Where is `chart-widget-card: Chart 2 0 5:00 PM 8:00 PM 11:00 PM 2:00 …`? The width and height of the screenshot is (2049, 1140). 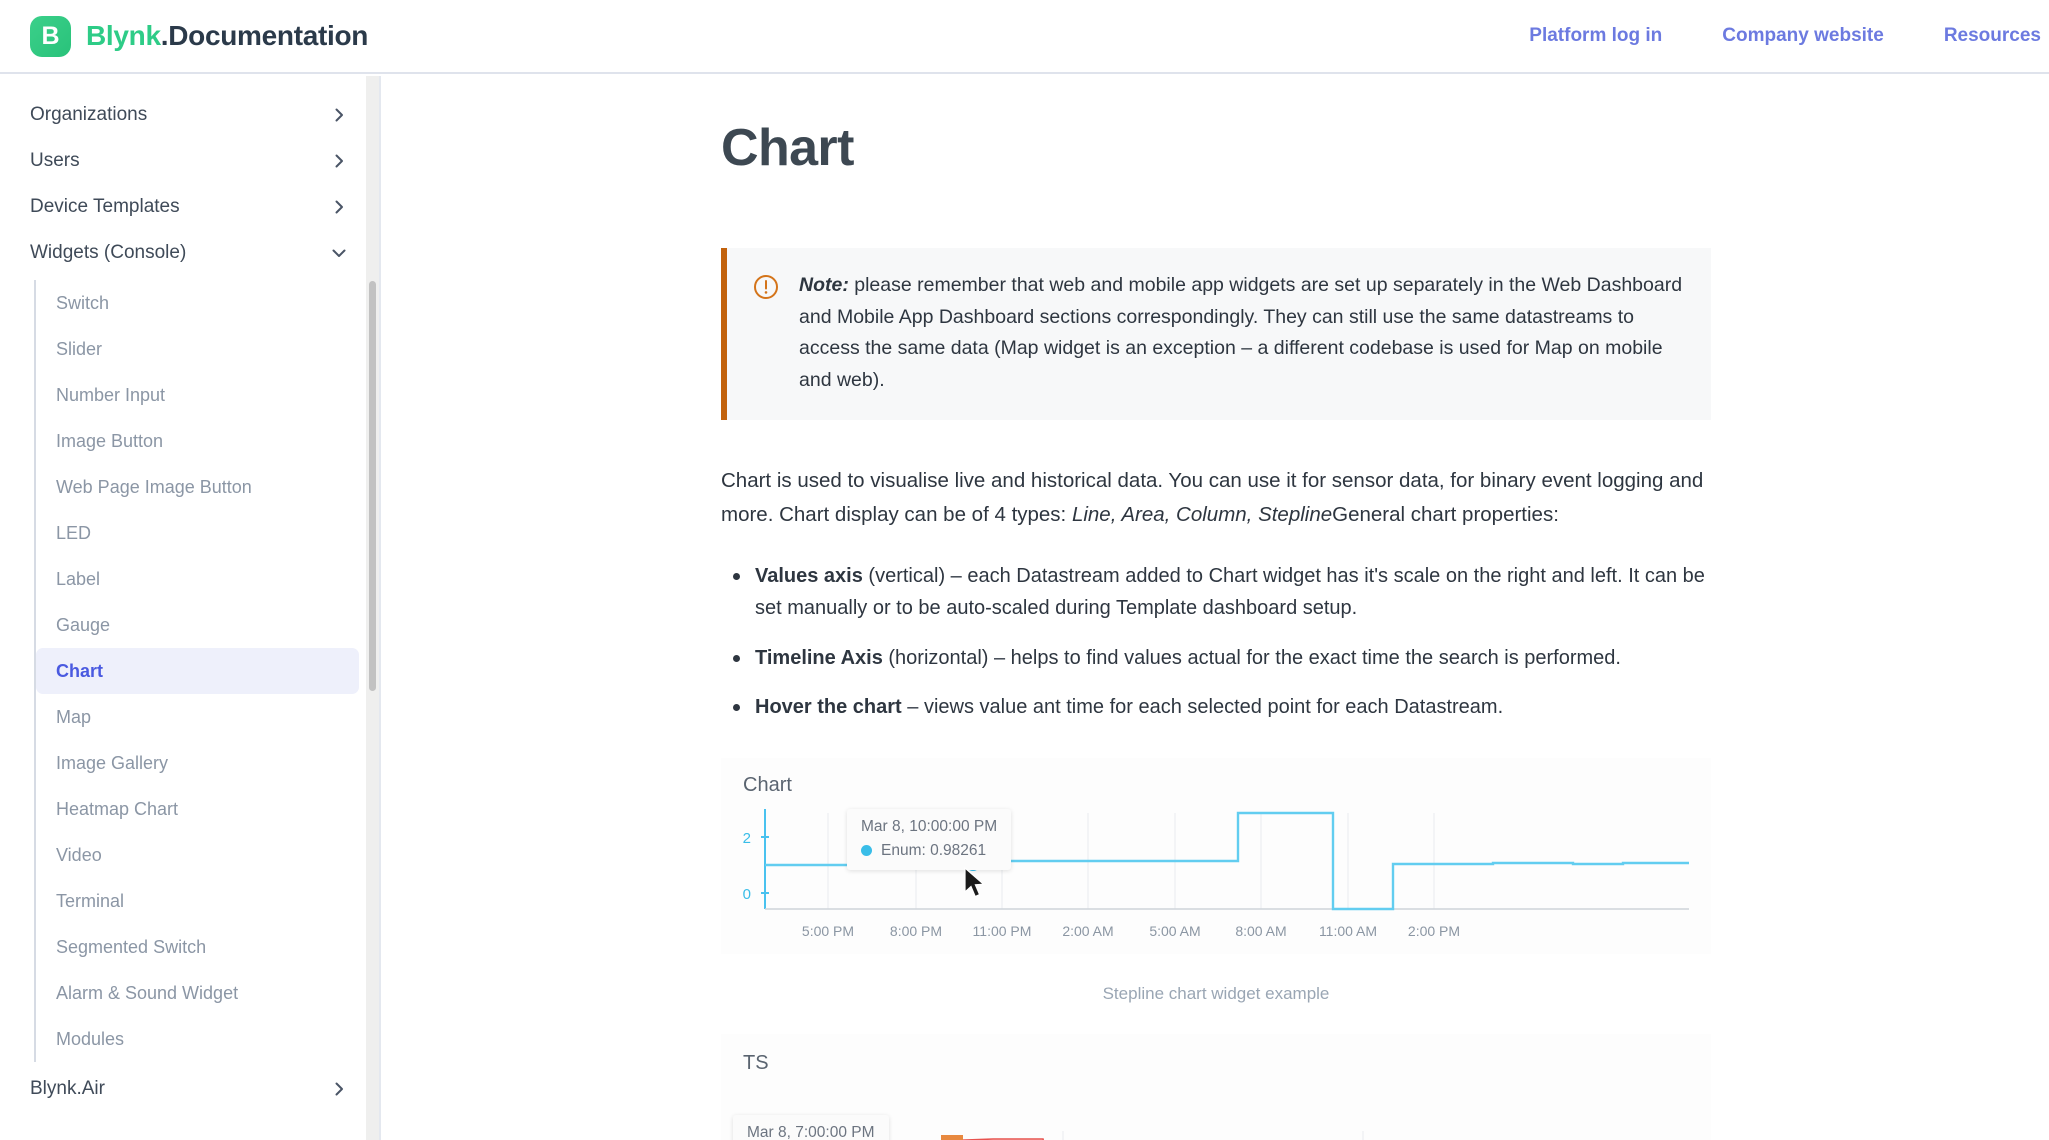 chart-widget-card: Chart 2 0 5:00 PM 8:00 PM 11:00 PM 2:00 … is located at coordinates (1216, 855).